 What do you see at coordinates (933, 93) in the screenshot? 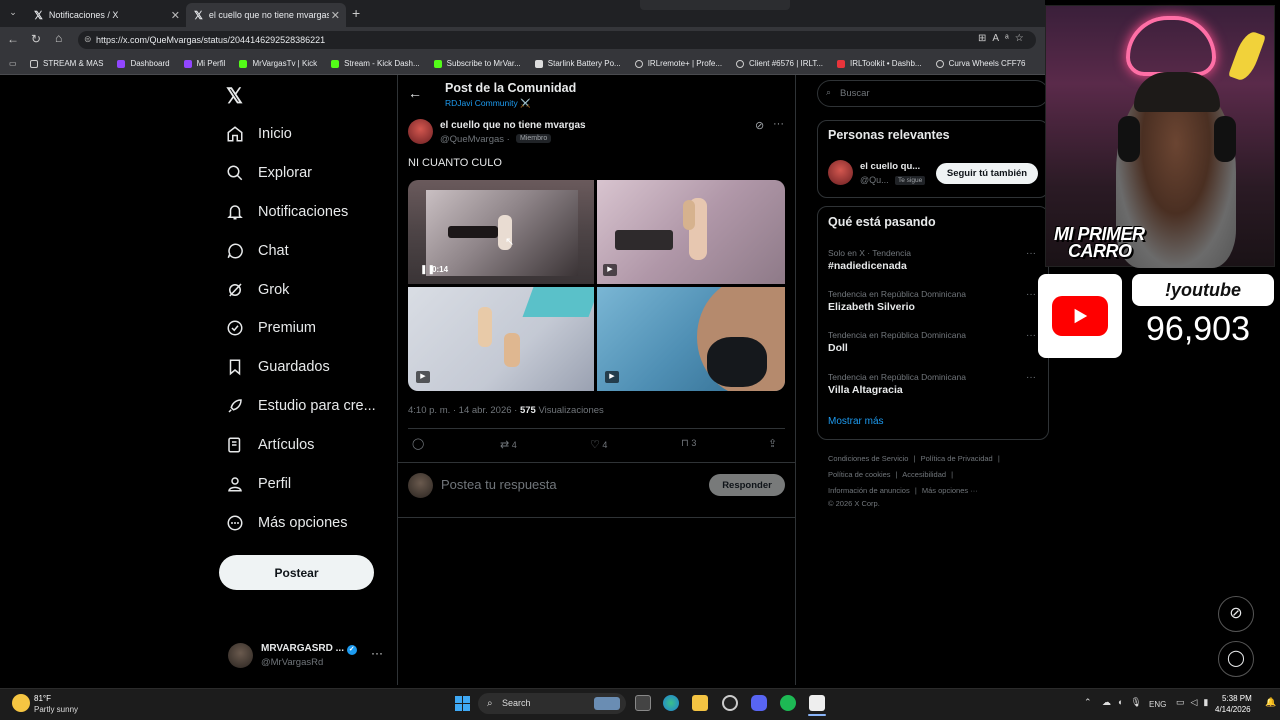
I see `search-input: Buscar` at bounding box center [933, 93].